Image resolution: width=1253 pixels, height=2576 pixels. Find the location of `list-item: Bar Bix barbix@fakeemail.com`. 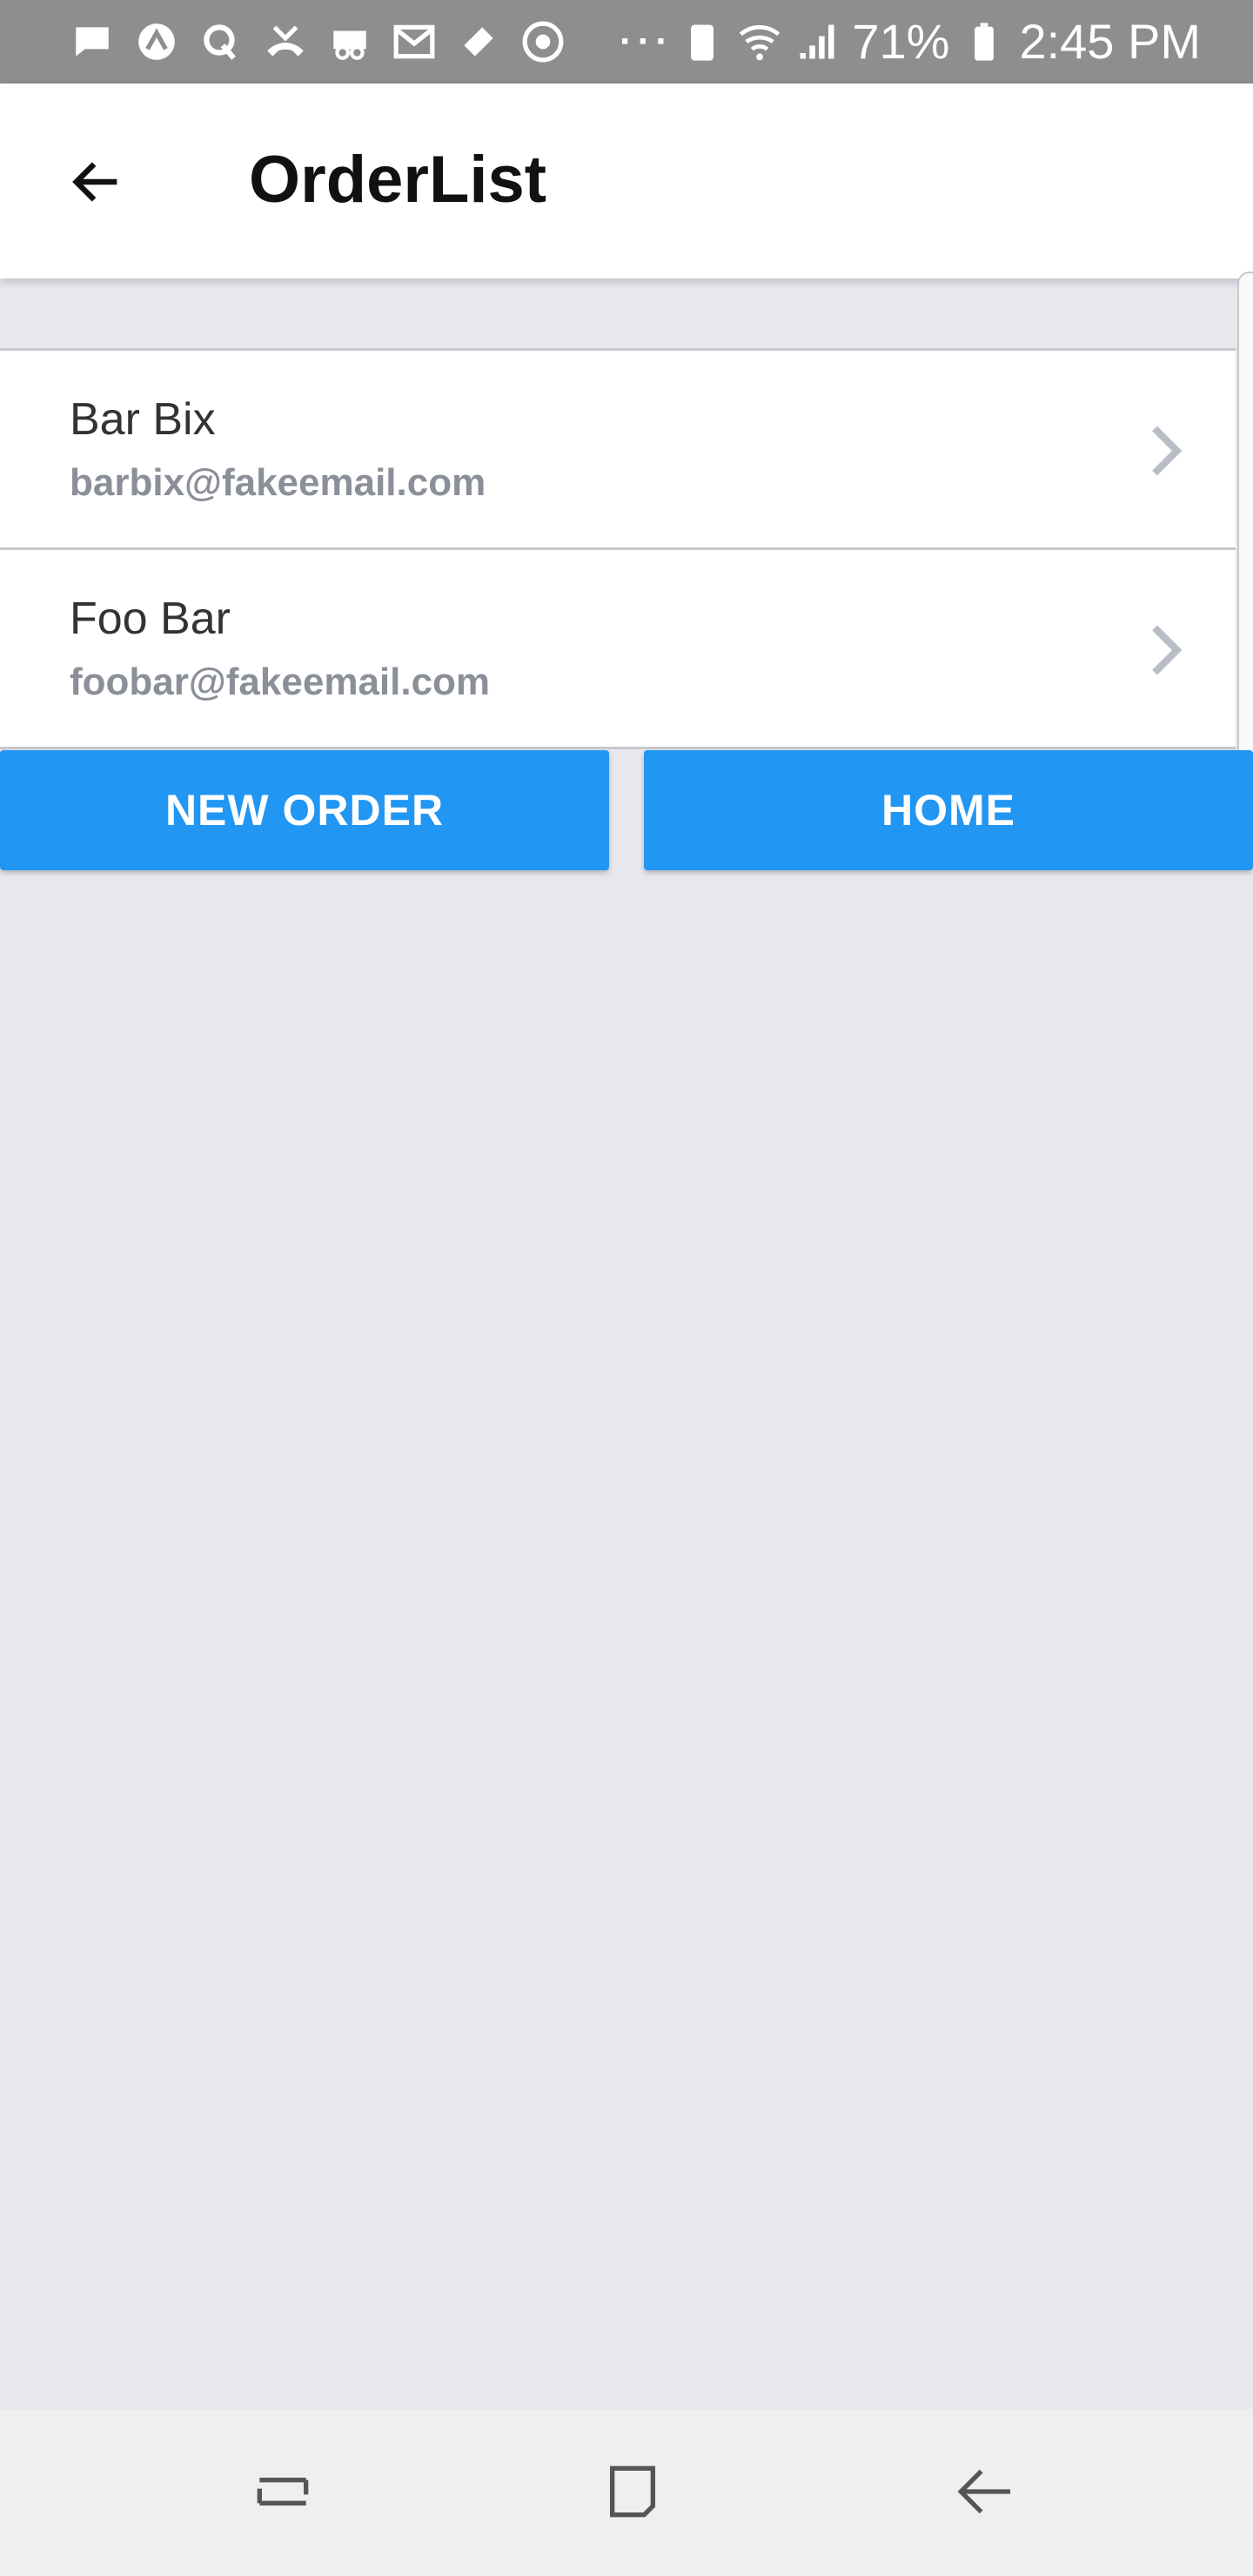

list-item: Bar Bix barbix@fakeemail.com is located at coordinates (618, 447).